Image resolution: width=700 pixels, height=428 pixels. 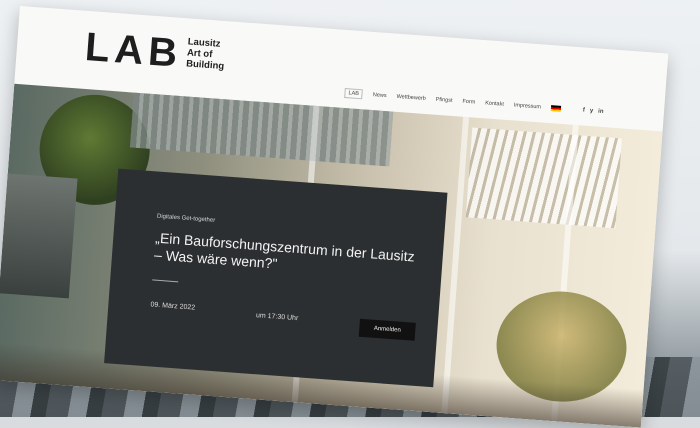 What do you see at coordinates (380, 95) in the screenshot?
I see `nav-item-news: News` at bounding box center [380, 95].